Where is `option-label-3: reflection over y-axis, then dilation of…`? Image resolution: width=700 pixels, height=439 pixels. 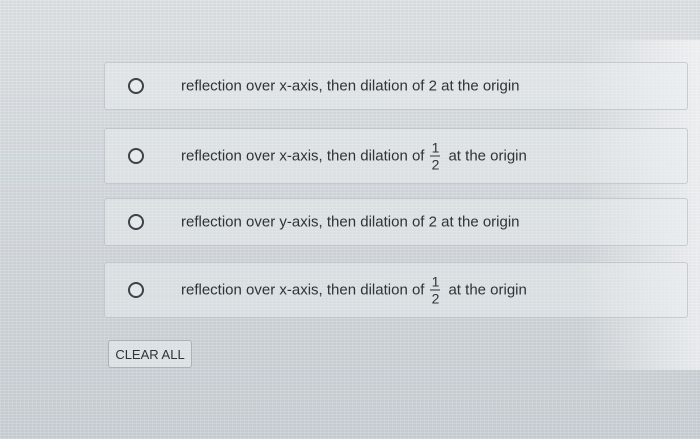 option-label-3: reflection over y-axis, then dilation of… is located at coordinates (350, 222).